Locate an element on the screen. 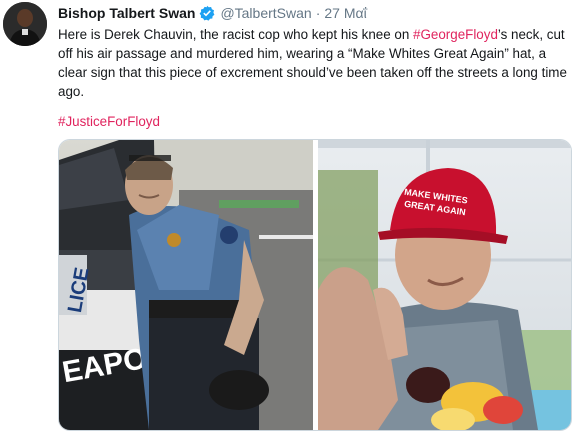 The height and width of the screenshot is (431, 573). hashtag-line: #JusticeForFloyd is located at coordinates (109, 121).